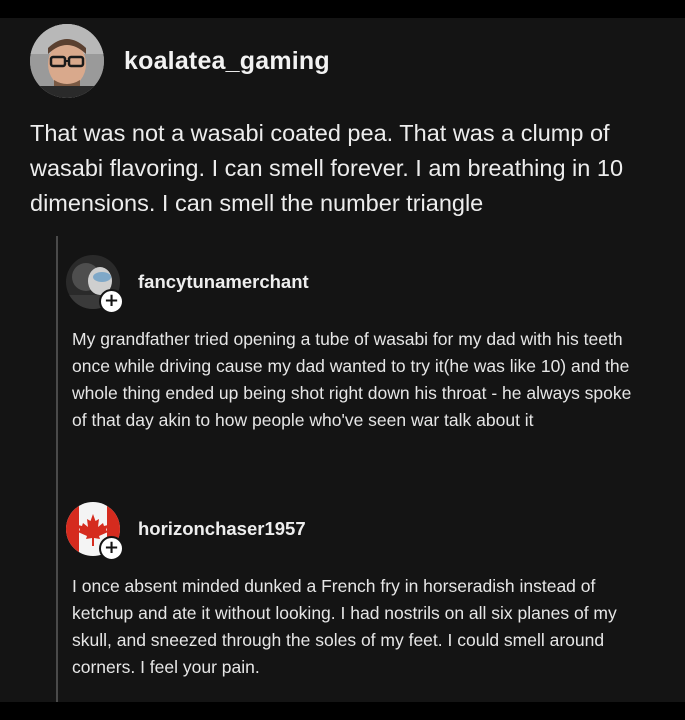 The width and height of the screenshot is (685, 720). I want to click on reply-username: fancytunamerchant, so click(223, 282).